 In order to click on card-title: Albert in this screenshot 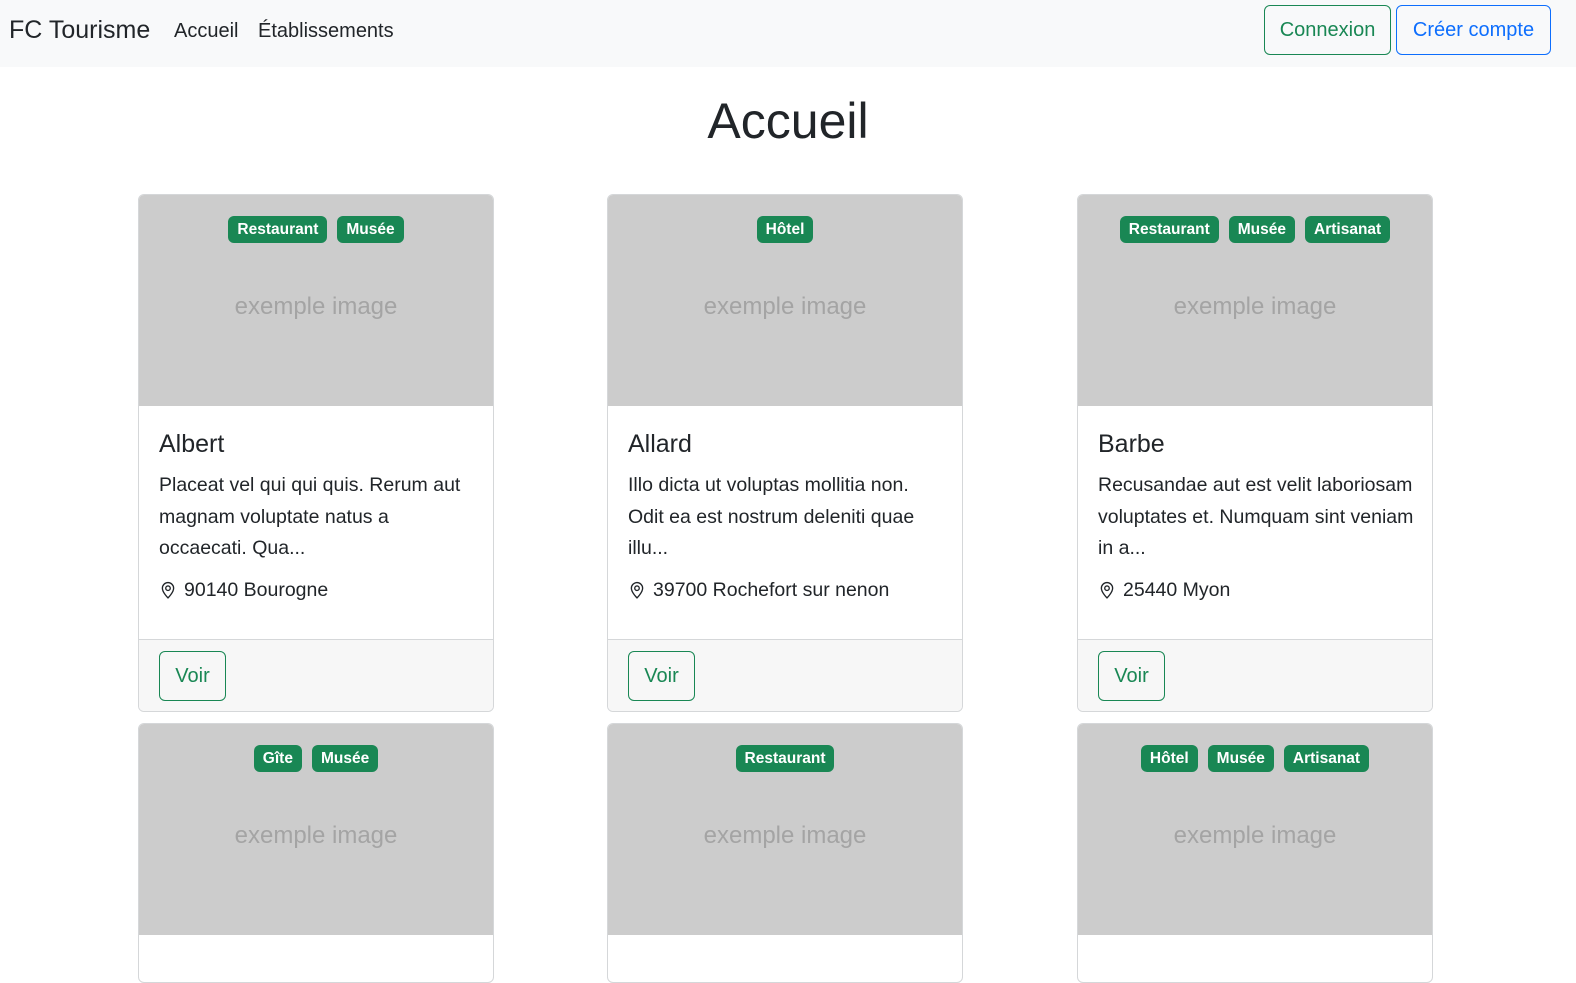, I will do `click(192, 444)`.